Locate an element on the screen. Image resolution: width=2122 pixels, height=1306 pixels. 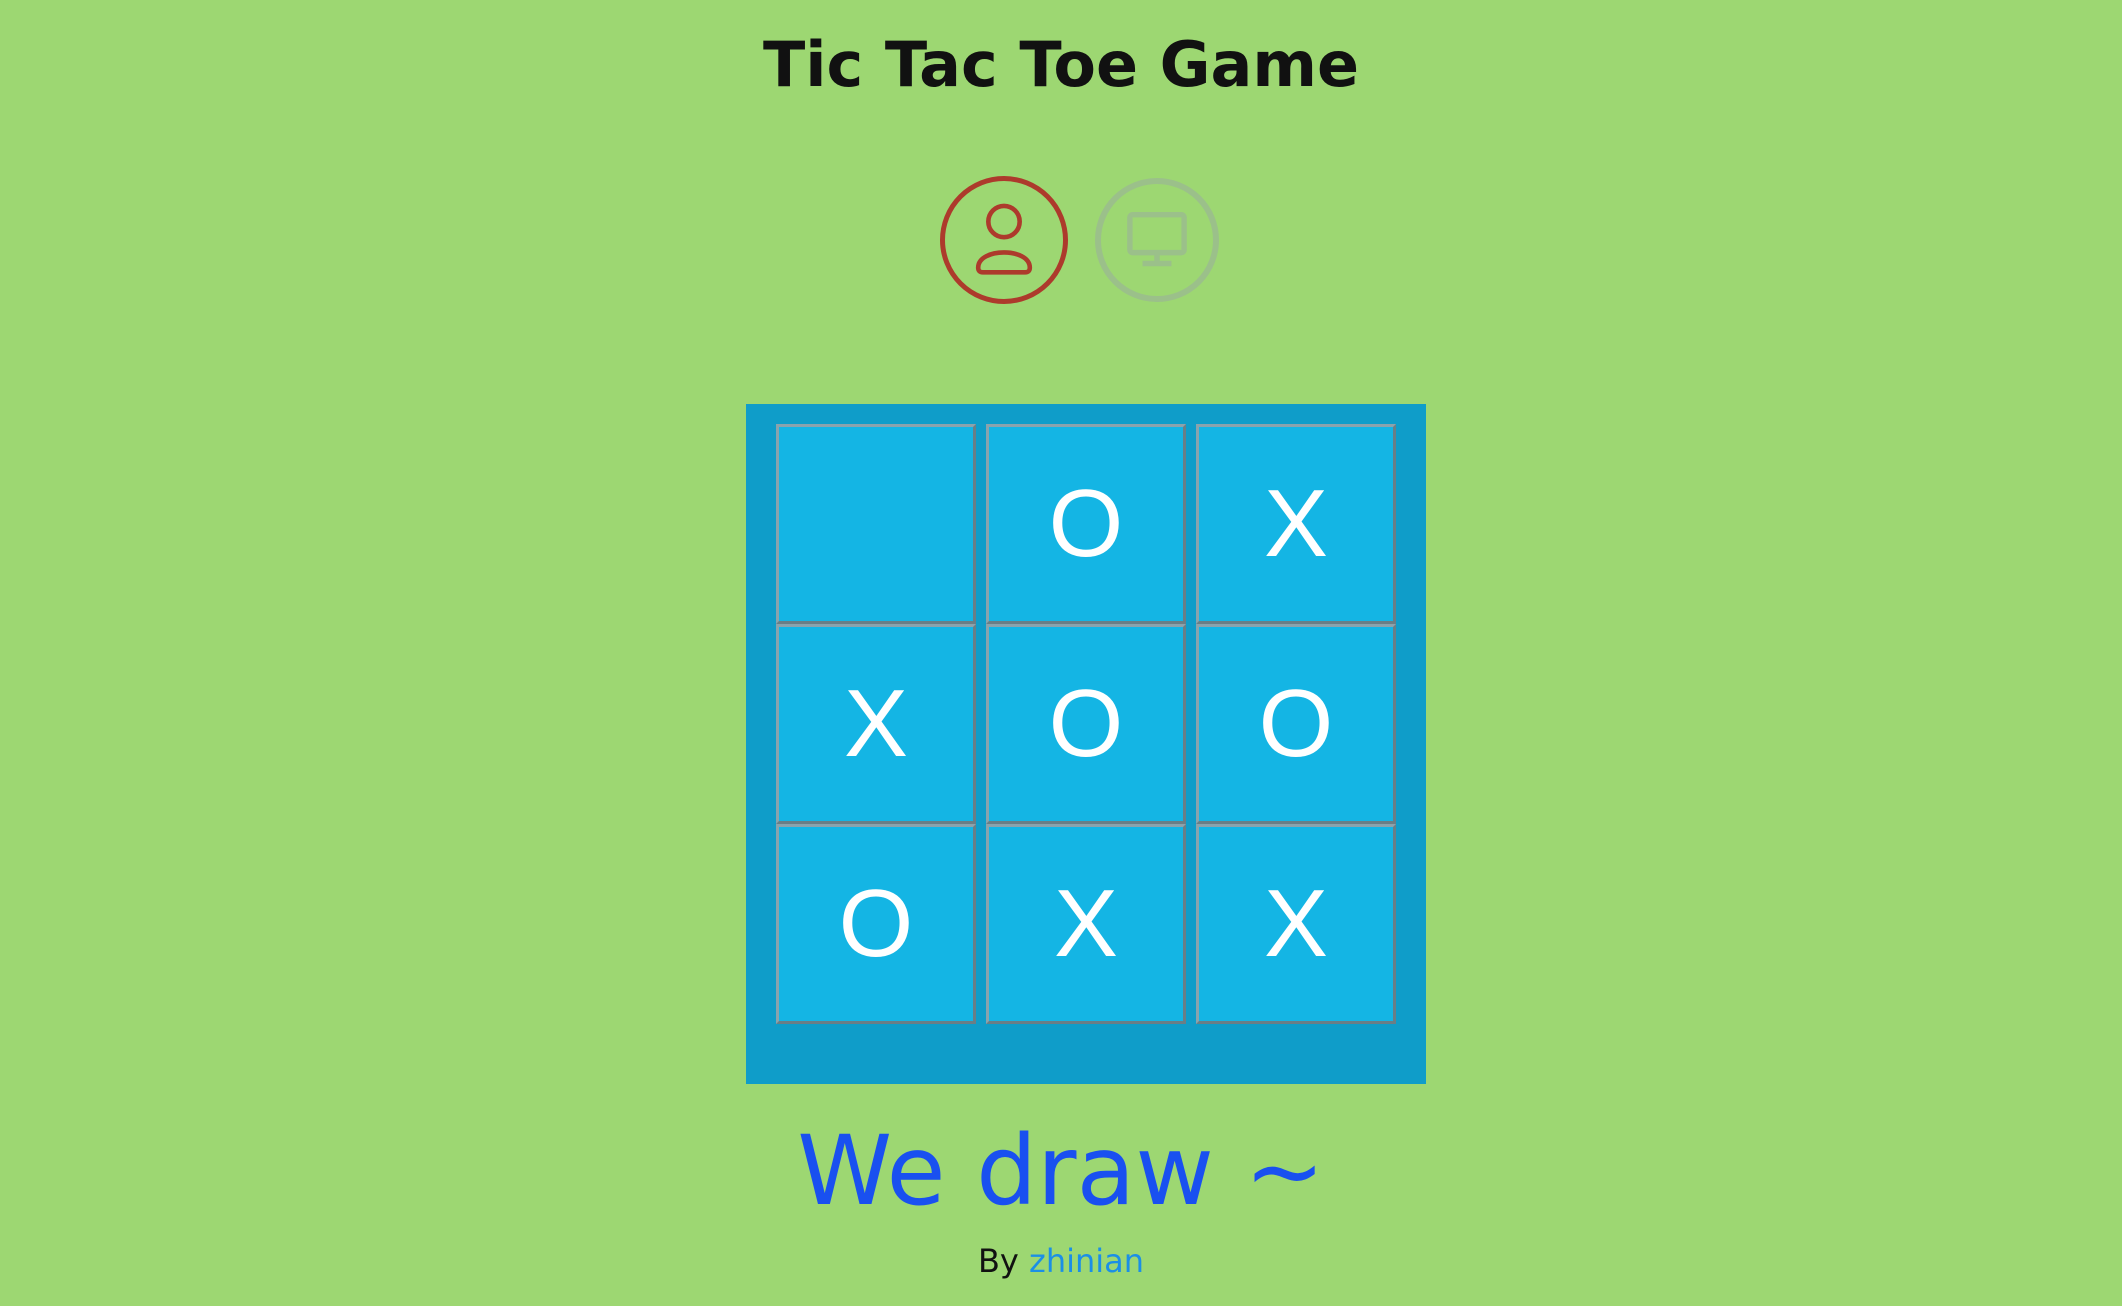
computer-player-button is located at coordinates (1157, 240).